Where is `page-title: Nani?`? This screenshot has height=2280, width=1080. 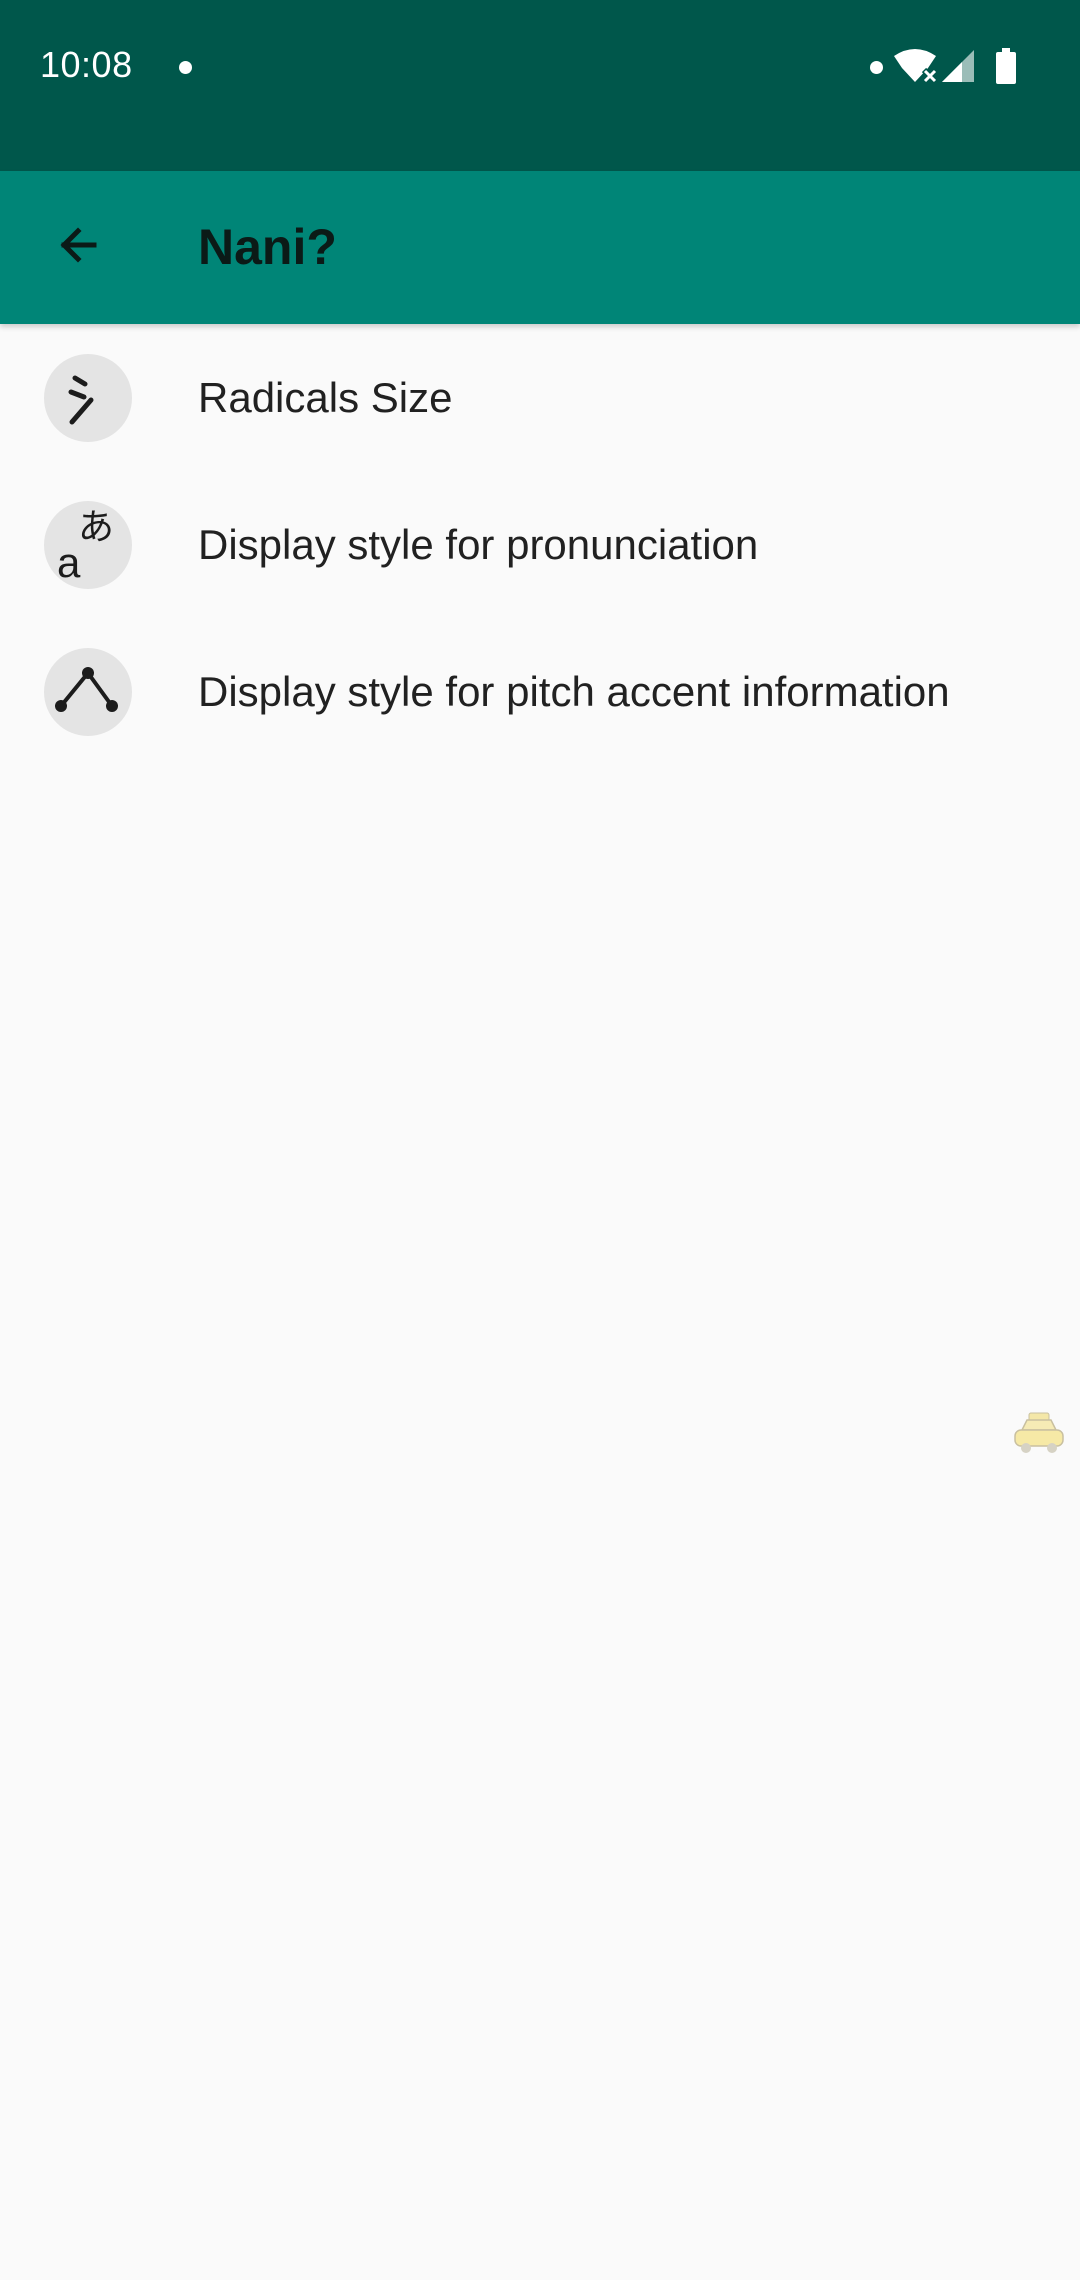 page-title: Nani? is located at coordinates (267, 247).